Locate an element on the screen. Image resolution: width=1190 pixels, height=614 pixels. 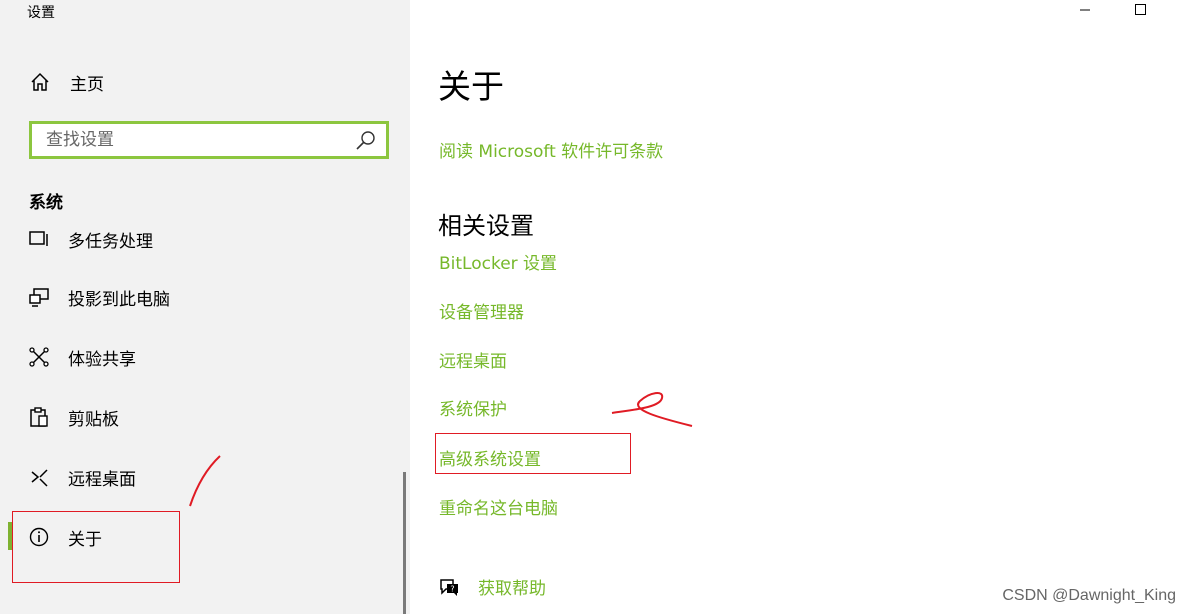
sidebar-item-clipboard: 剪贴板 is located at coordinates (205, 417).